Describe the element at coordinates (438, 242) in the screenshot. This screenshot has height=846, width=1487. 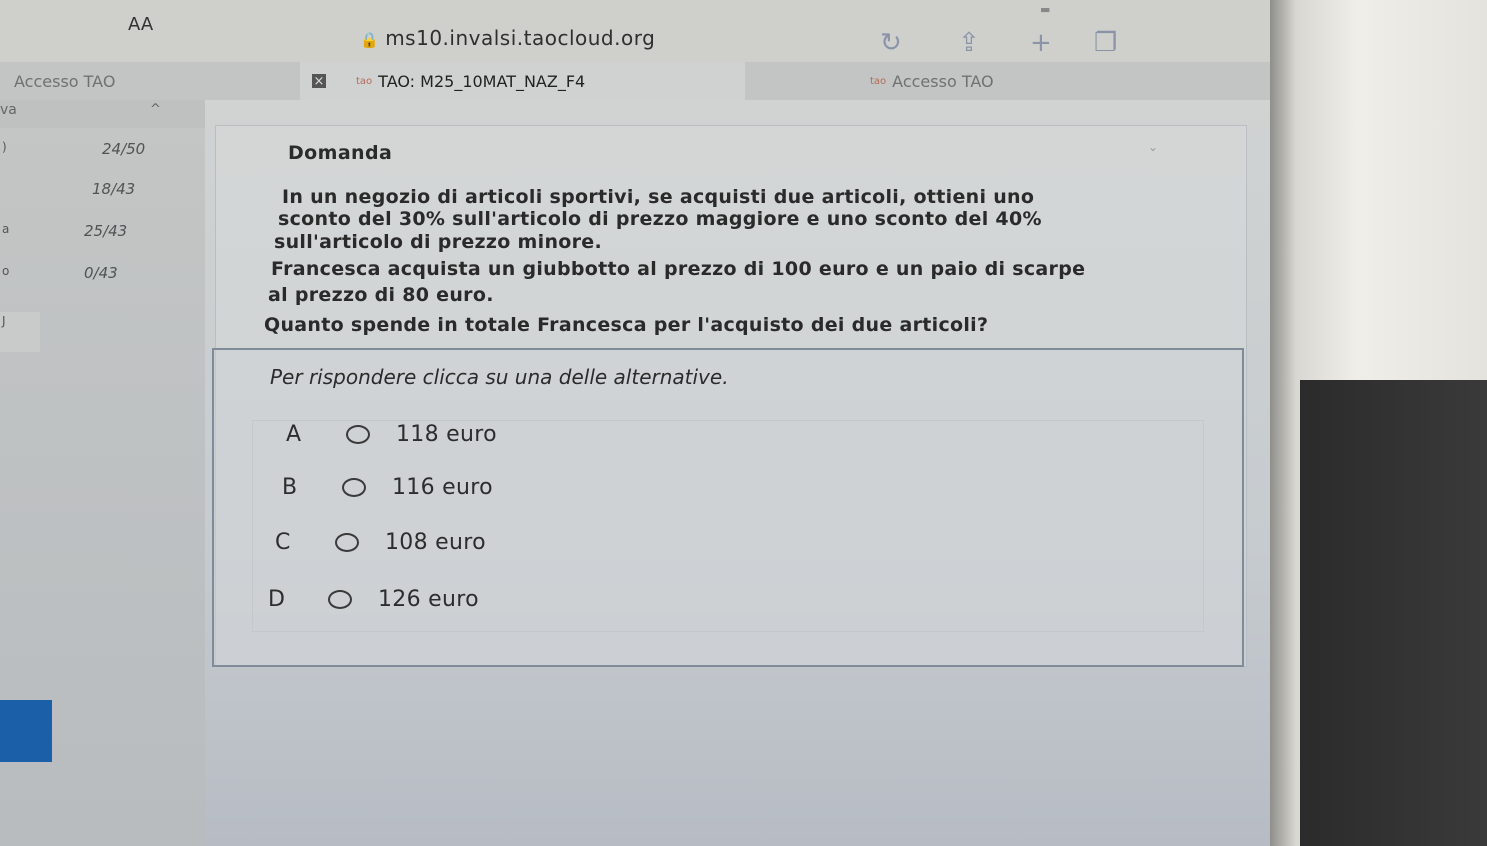
I see `question-line: sull'articolo di prezzo minore.` at that location.